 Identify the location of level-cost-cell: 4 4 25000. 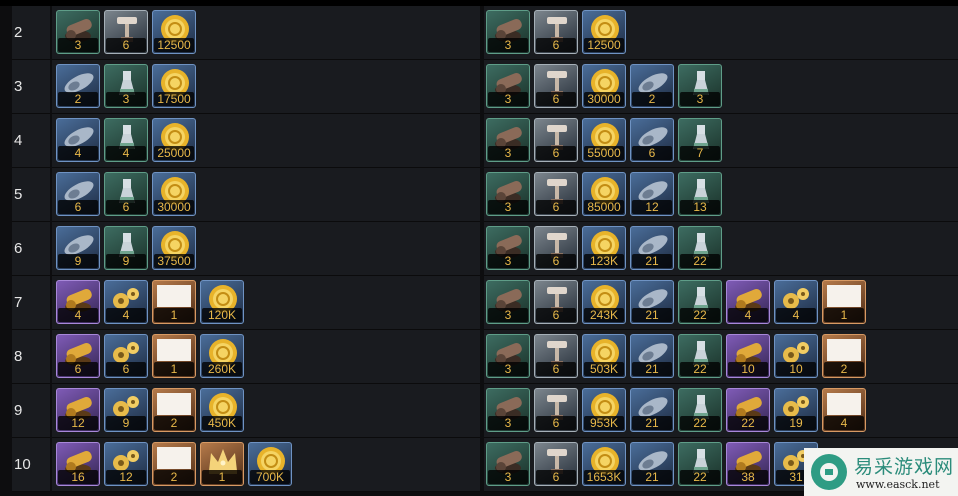
(126, 141).